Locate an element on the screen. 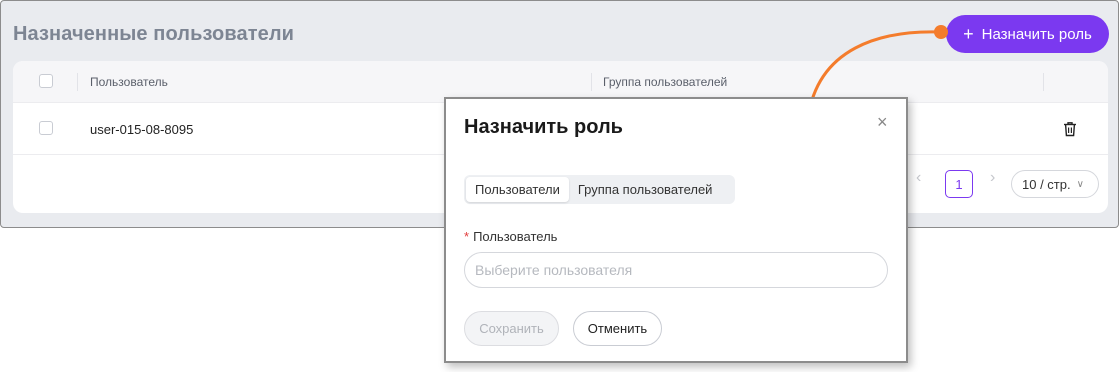  column-header-group: Группа пользователей is located at coordinates (665, 82).